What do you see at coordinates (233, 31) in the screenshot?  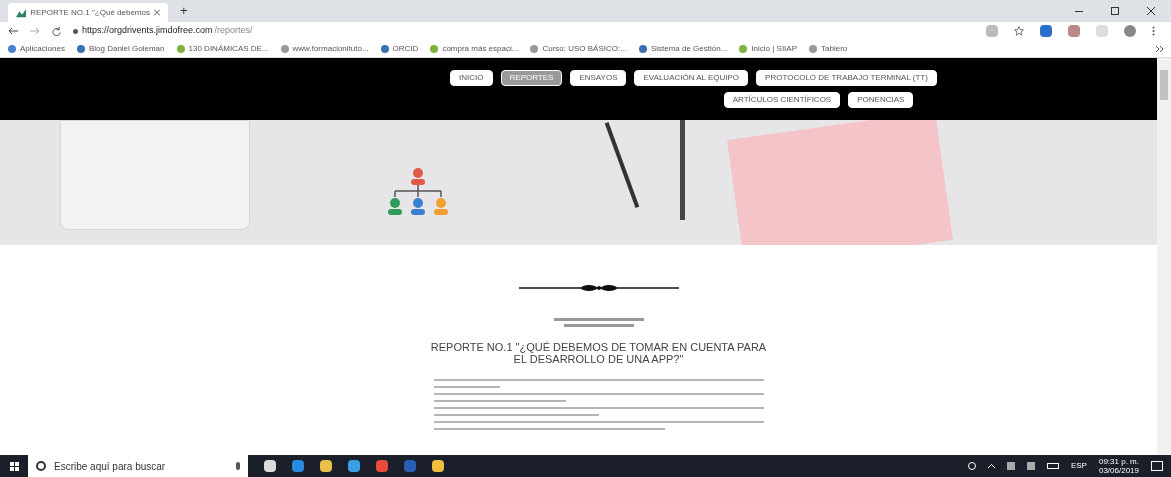 I see `url-path: /reportes/` at bounding box center [233, 31].